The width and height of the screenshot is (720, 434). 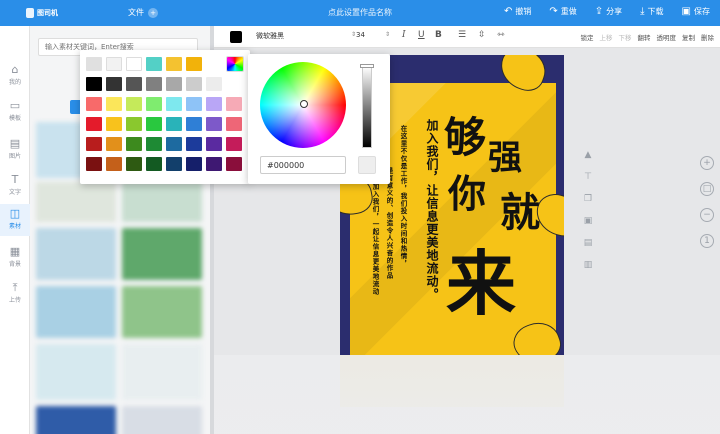 What do you see at coordinates (15, 186) in the screenshot?
I see `rail-item-text: T 文字` at bounding box center [15, 186].